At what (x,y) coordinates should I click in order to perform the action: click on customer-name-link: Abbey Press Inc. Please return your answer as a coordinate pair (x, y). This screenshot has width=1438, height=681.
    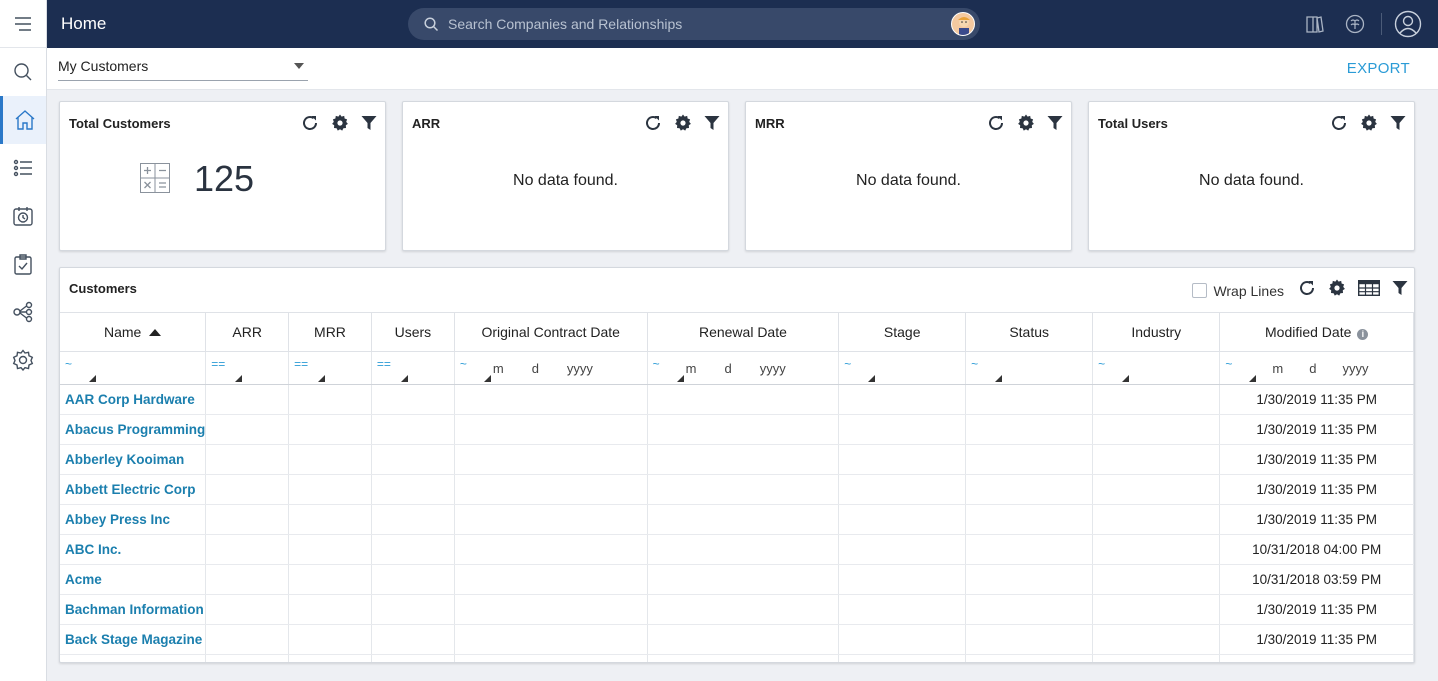
    Looking at the image, I should click on (133, 519).